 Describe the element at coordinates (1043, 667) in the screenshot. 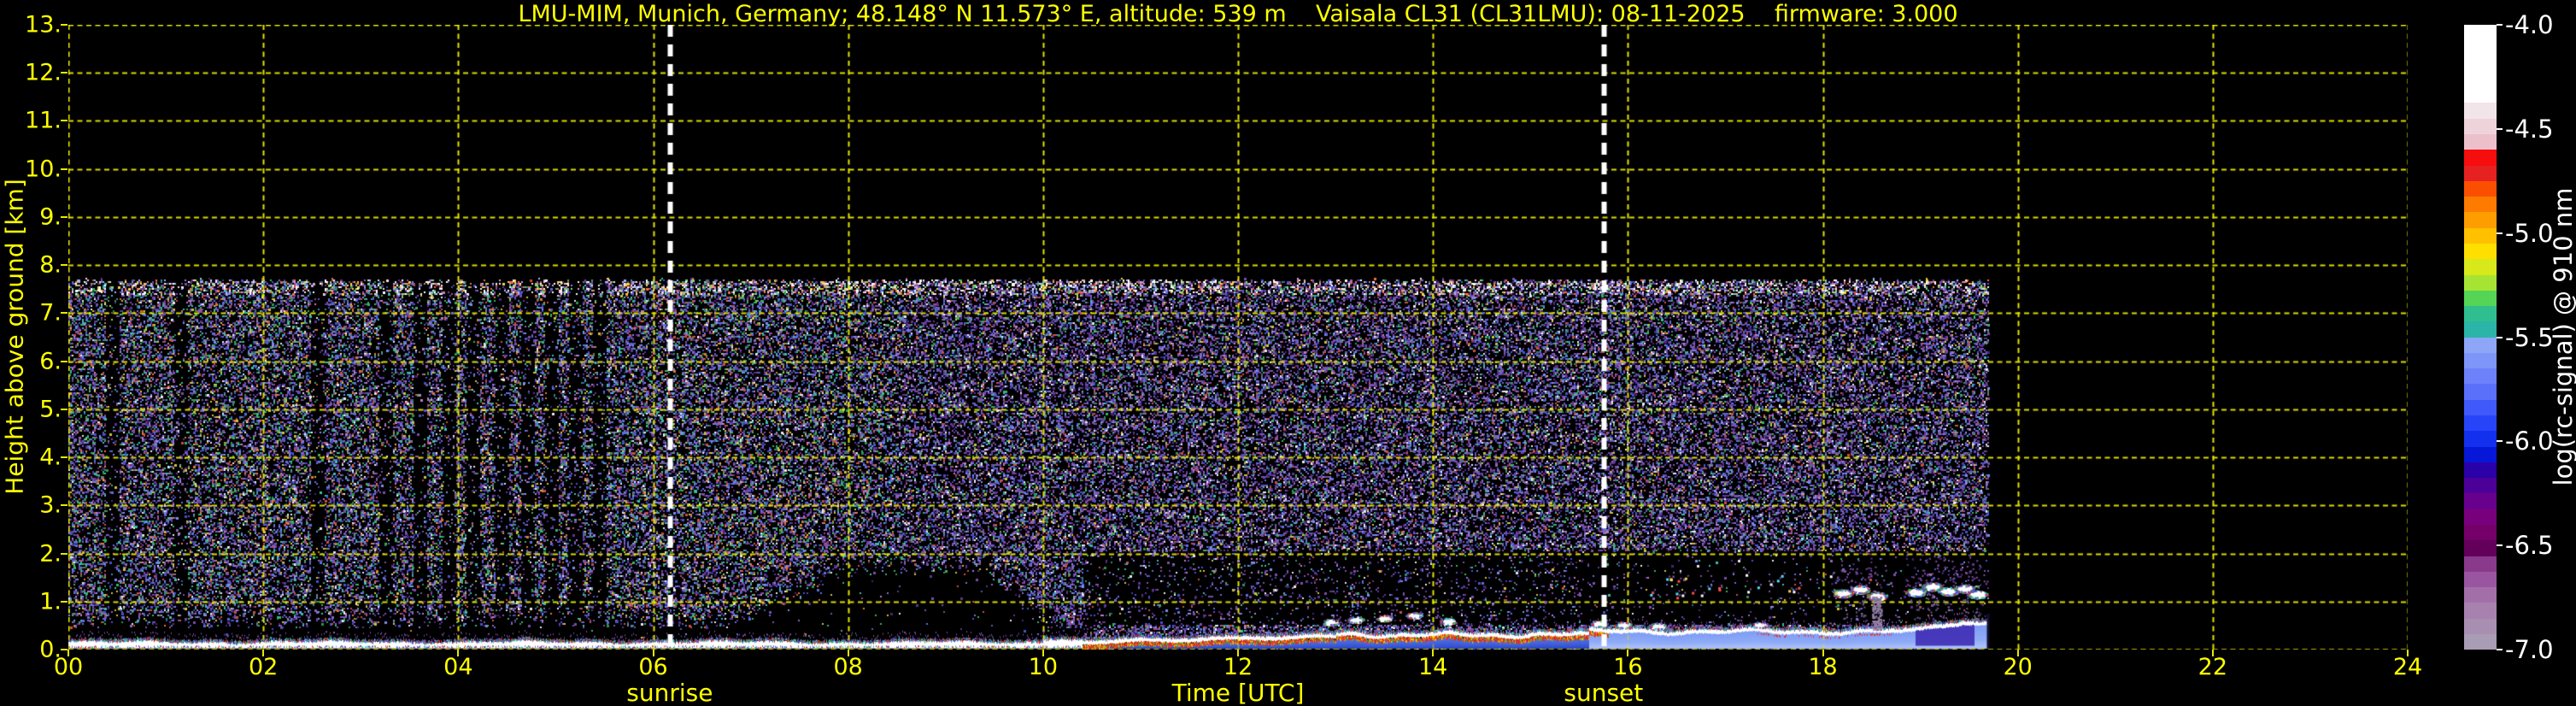

I see `x-tick-label: 10` at that location.